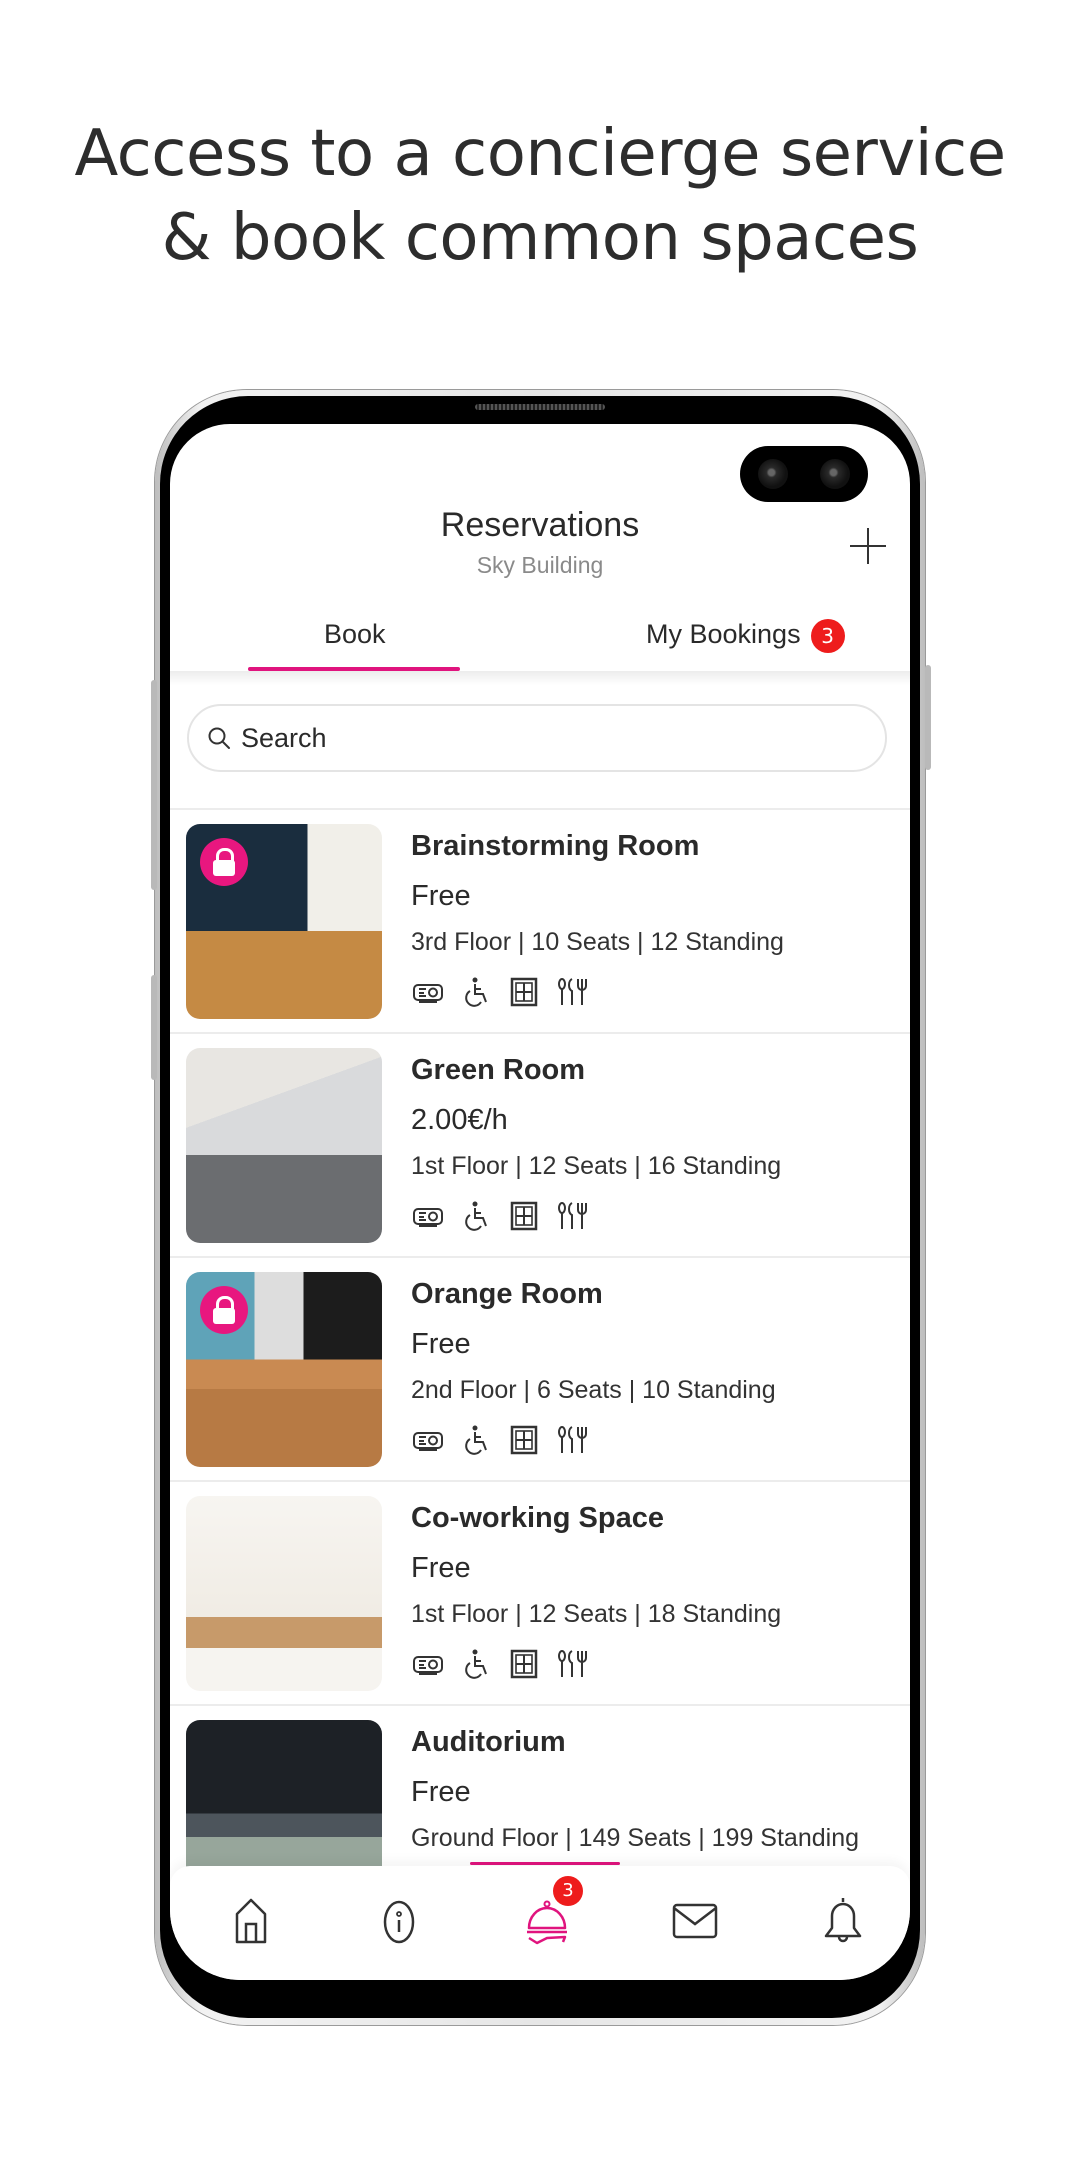 This screenshot has width=1080, height=2160. I want to click on bell-icon, so click(843, 1920).